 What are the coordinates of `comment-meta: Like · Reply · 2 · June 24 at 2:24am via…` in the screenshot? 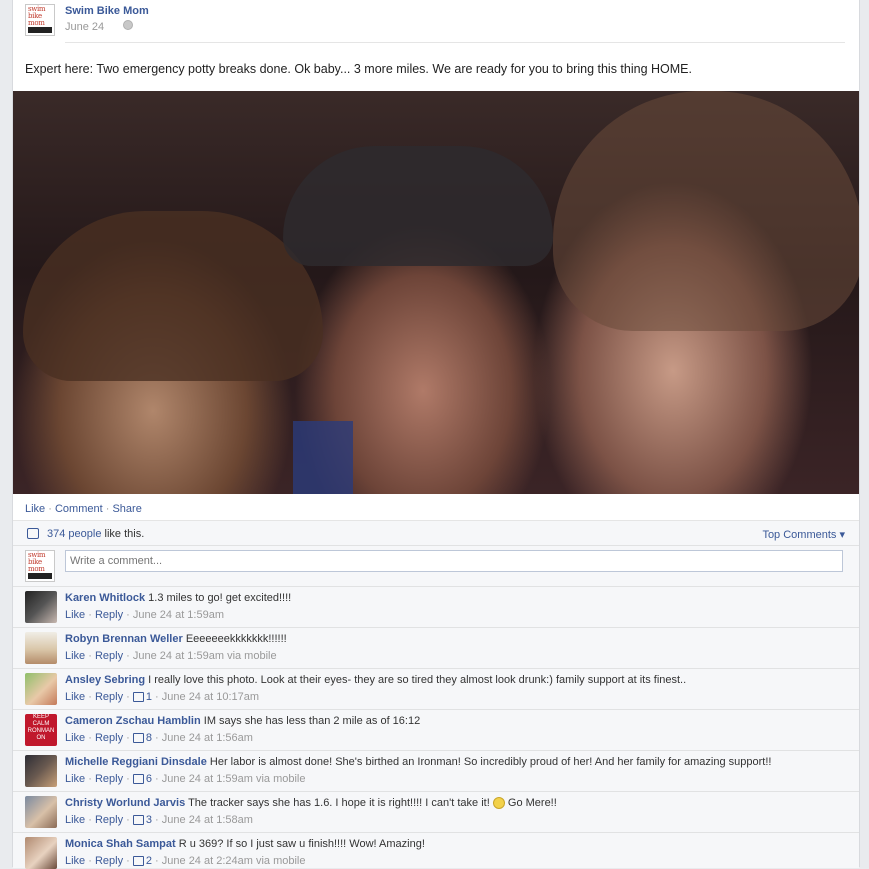 It's located at (185, 861).